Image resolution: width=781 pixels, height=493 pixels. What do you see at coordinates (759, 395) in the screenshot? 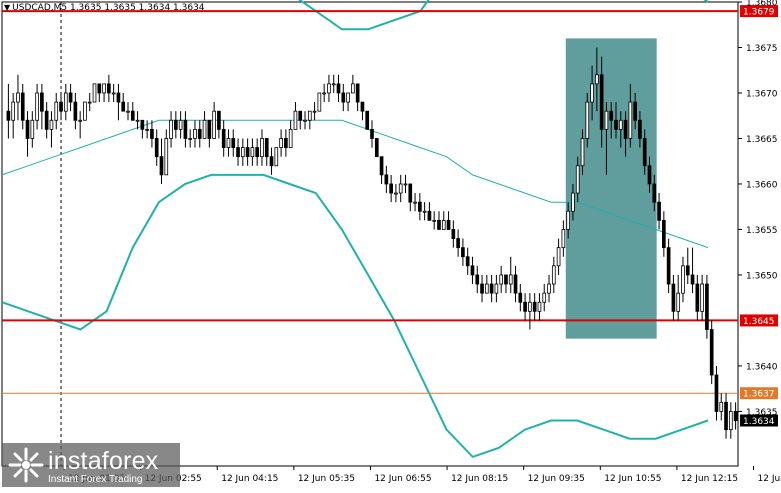
I see `level-tag-label: 1.3637` at bounding box center [759, 395].